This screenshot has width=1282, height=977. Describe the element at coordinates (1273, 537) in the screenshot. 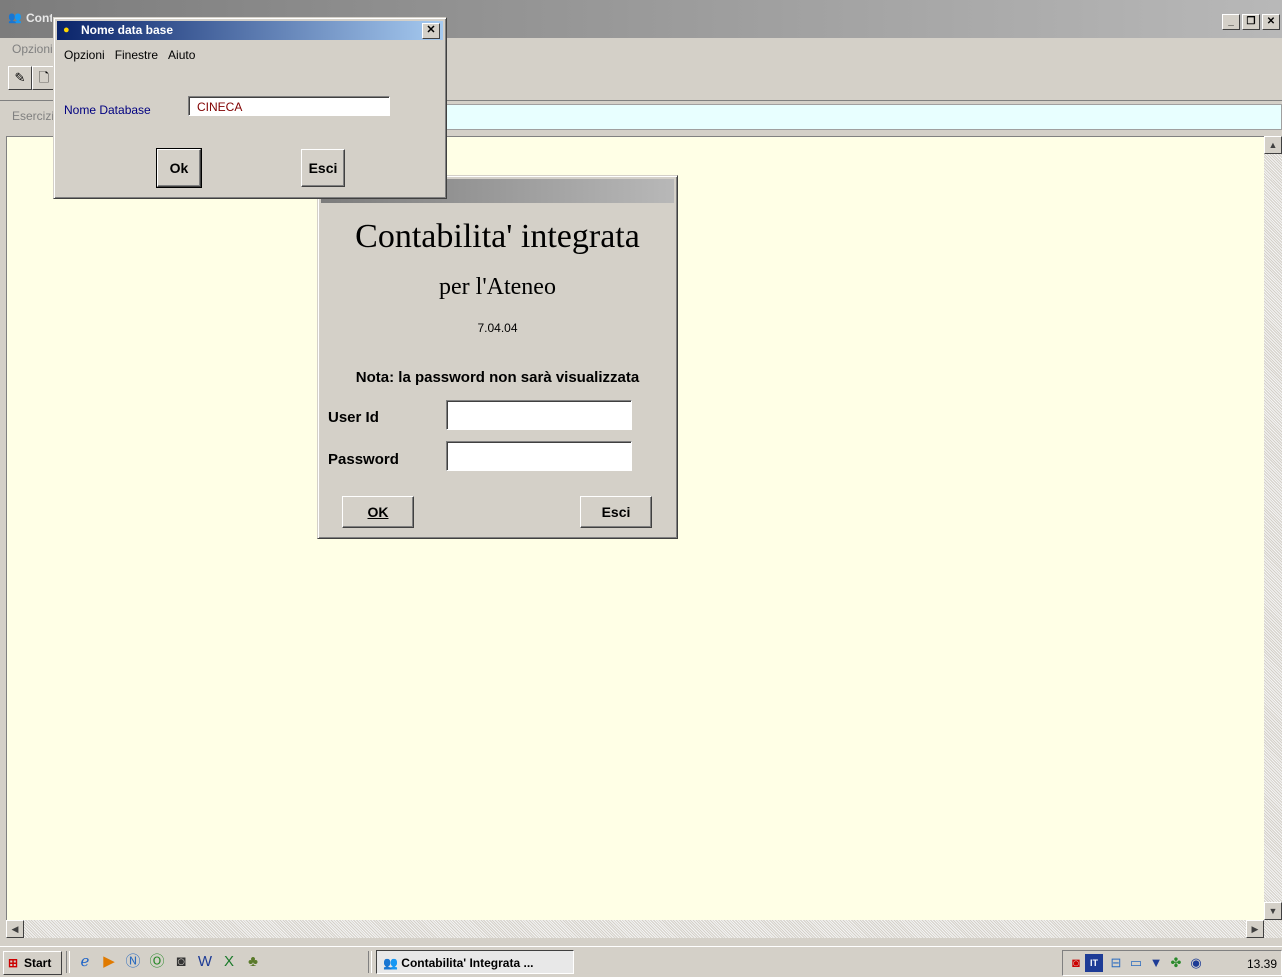

I see `vertical-scrollbar: ▲ ▼` at that location.